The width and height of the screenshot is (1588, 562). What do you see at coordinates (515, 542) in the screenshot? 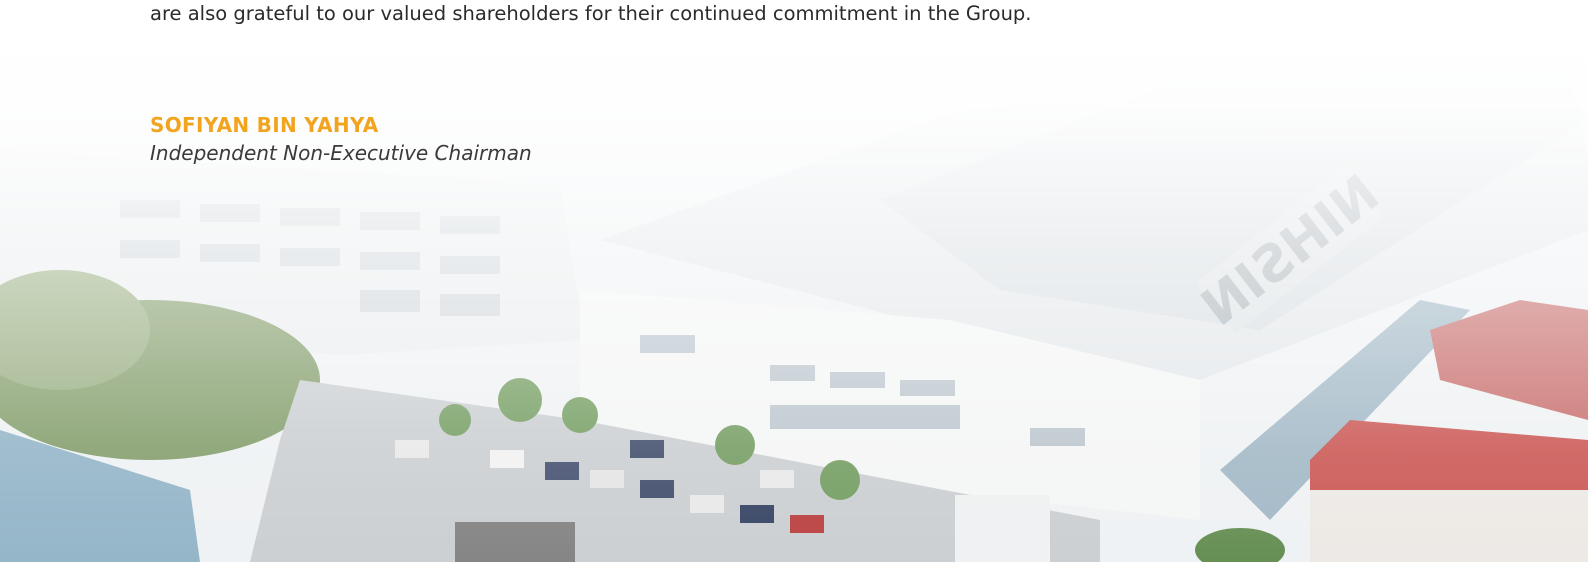
I see `truck` at bounding box center [515, 542].